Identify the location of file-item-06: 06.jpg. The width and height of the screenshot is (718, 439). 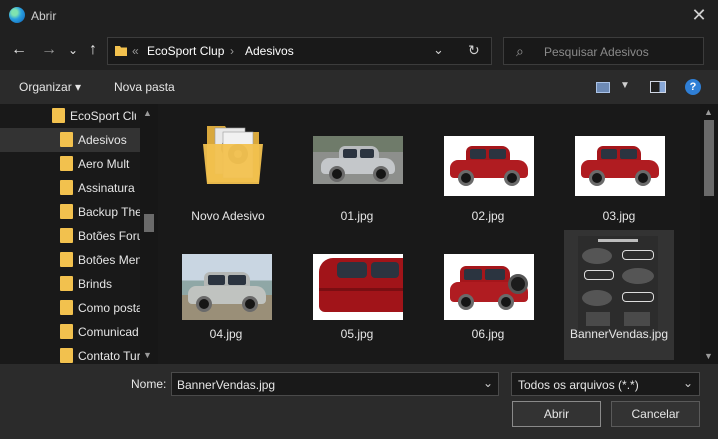
(488, 290).